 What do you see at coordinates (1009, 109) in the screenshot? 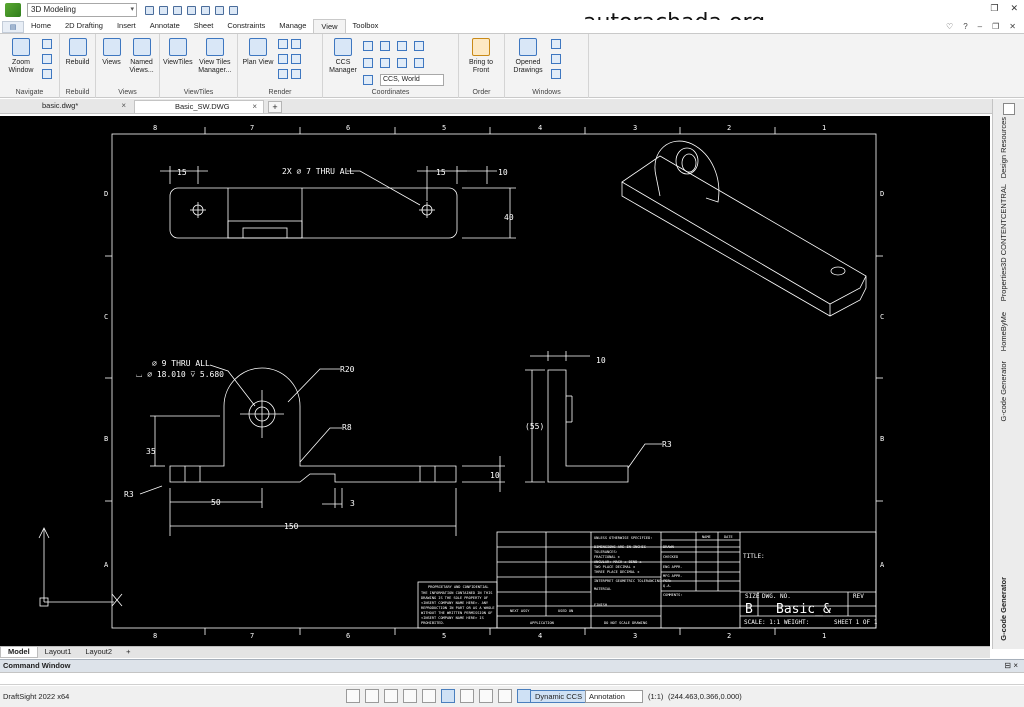
I see `pin-icon` at bounding box center [1009, 109].